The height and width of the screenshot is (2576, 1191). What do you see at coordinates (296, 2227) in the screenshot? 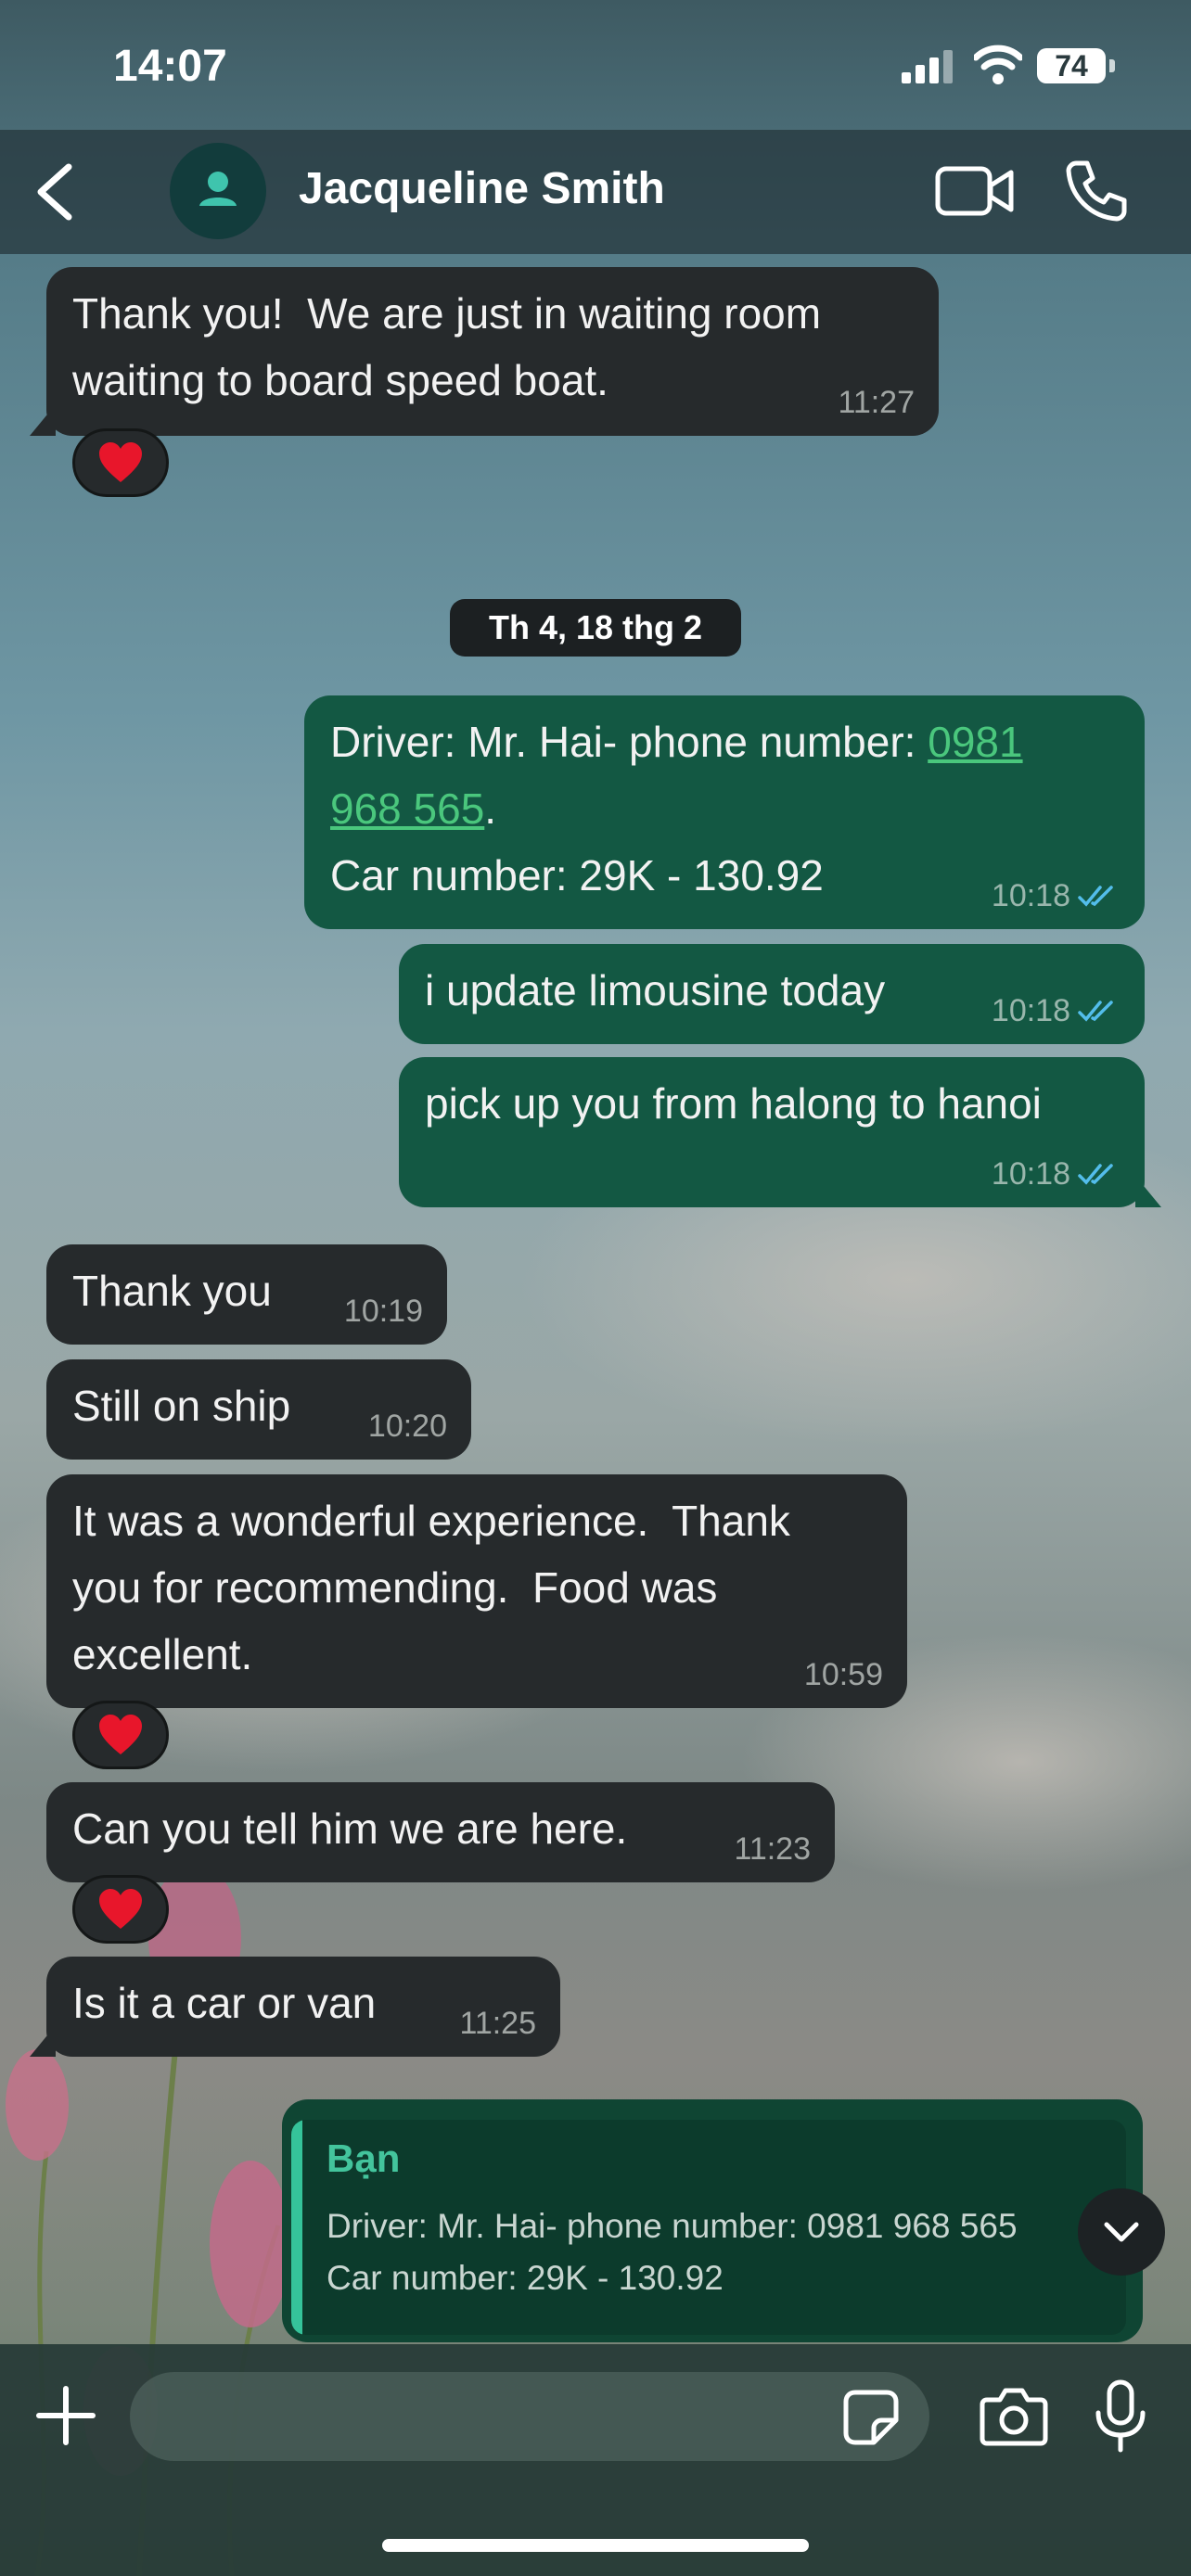
I see `quote-accent-bar` at bounding box center [296, 2227].